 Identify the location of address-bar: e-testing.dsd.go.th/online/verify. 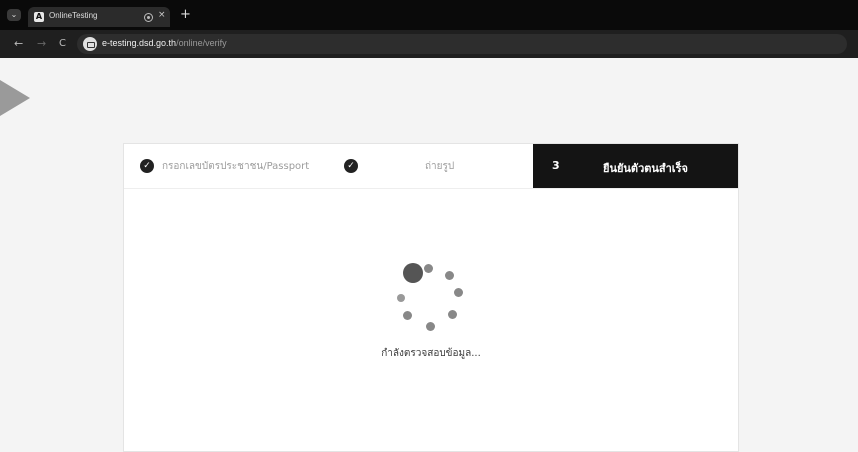
(462, 44).